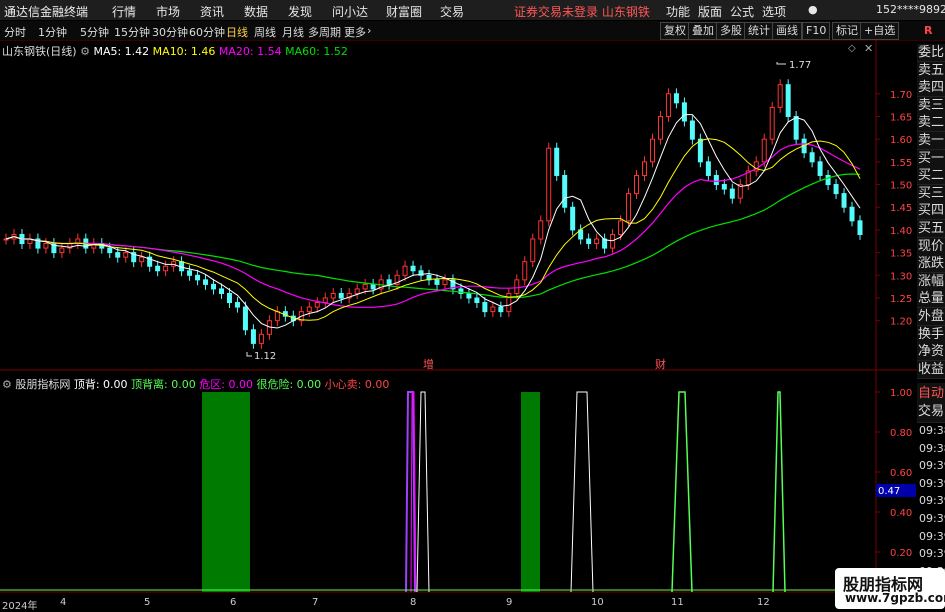 The width and height of the screenshot is (945, 612). Describe the element at coordinates (63, 602) in the screenshot. I see `x-axis-label: 4` at that location.